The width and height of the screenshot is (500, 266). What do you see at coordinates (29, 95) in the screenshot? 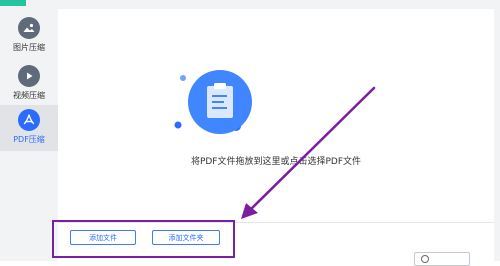
I see `sidebar-item-label: 视频压缩` at bounding box center [29, 95].